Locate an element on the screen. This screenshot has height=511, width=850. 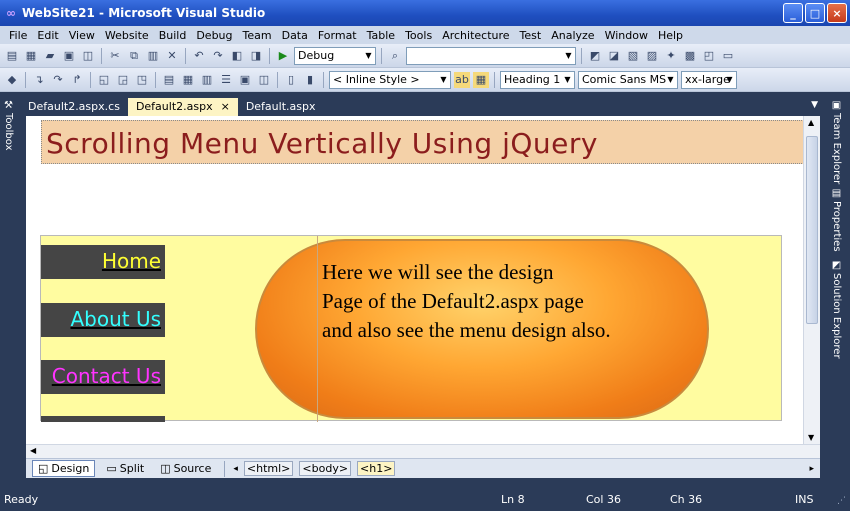
breadcrumb-h1: <h1> is located at coordinates (376, 468).